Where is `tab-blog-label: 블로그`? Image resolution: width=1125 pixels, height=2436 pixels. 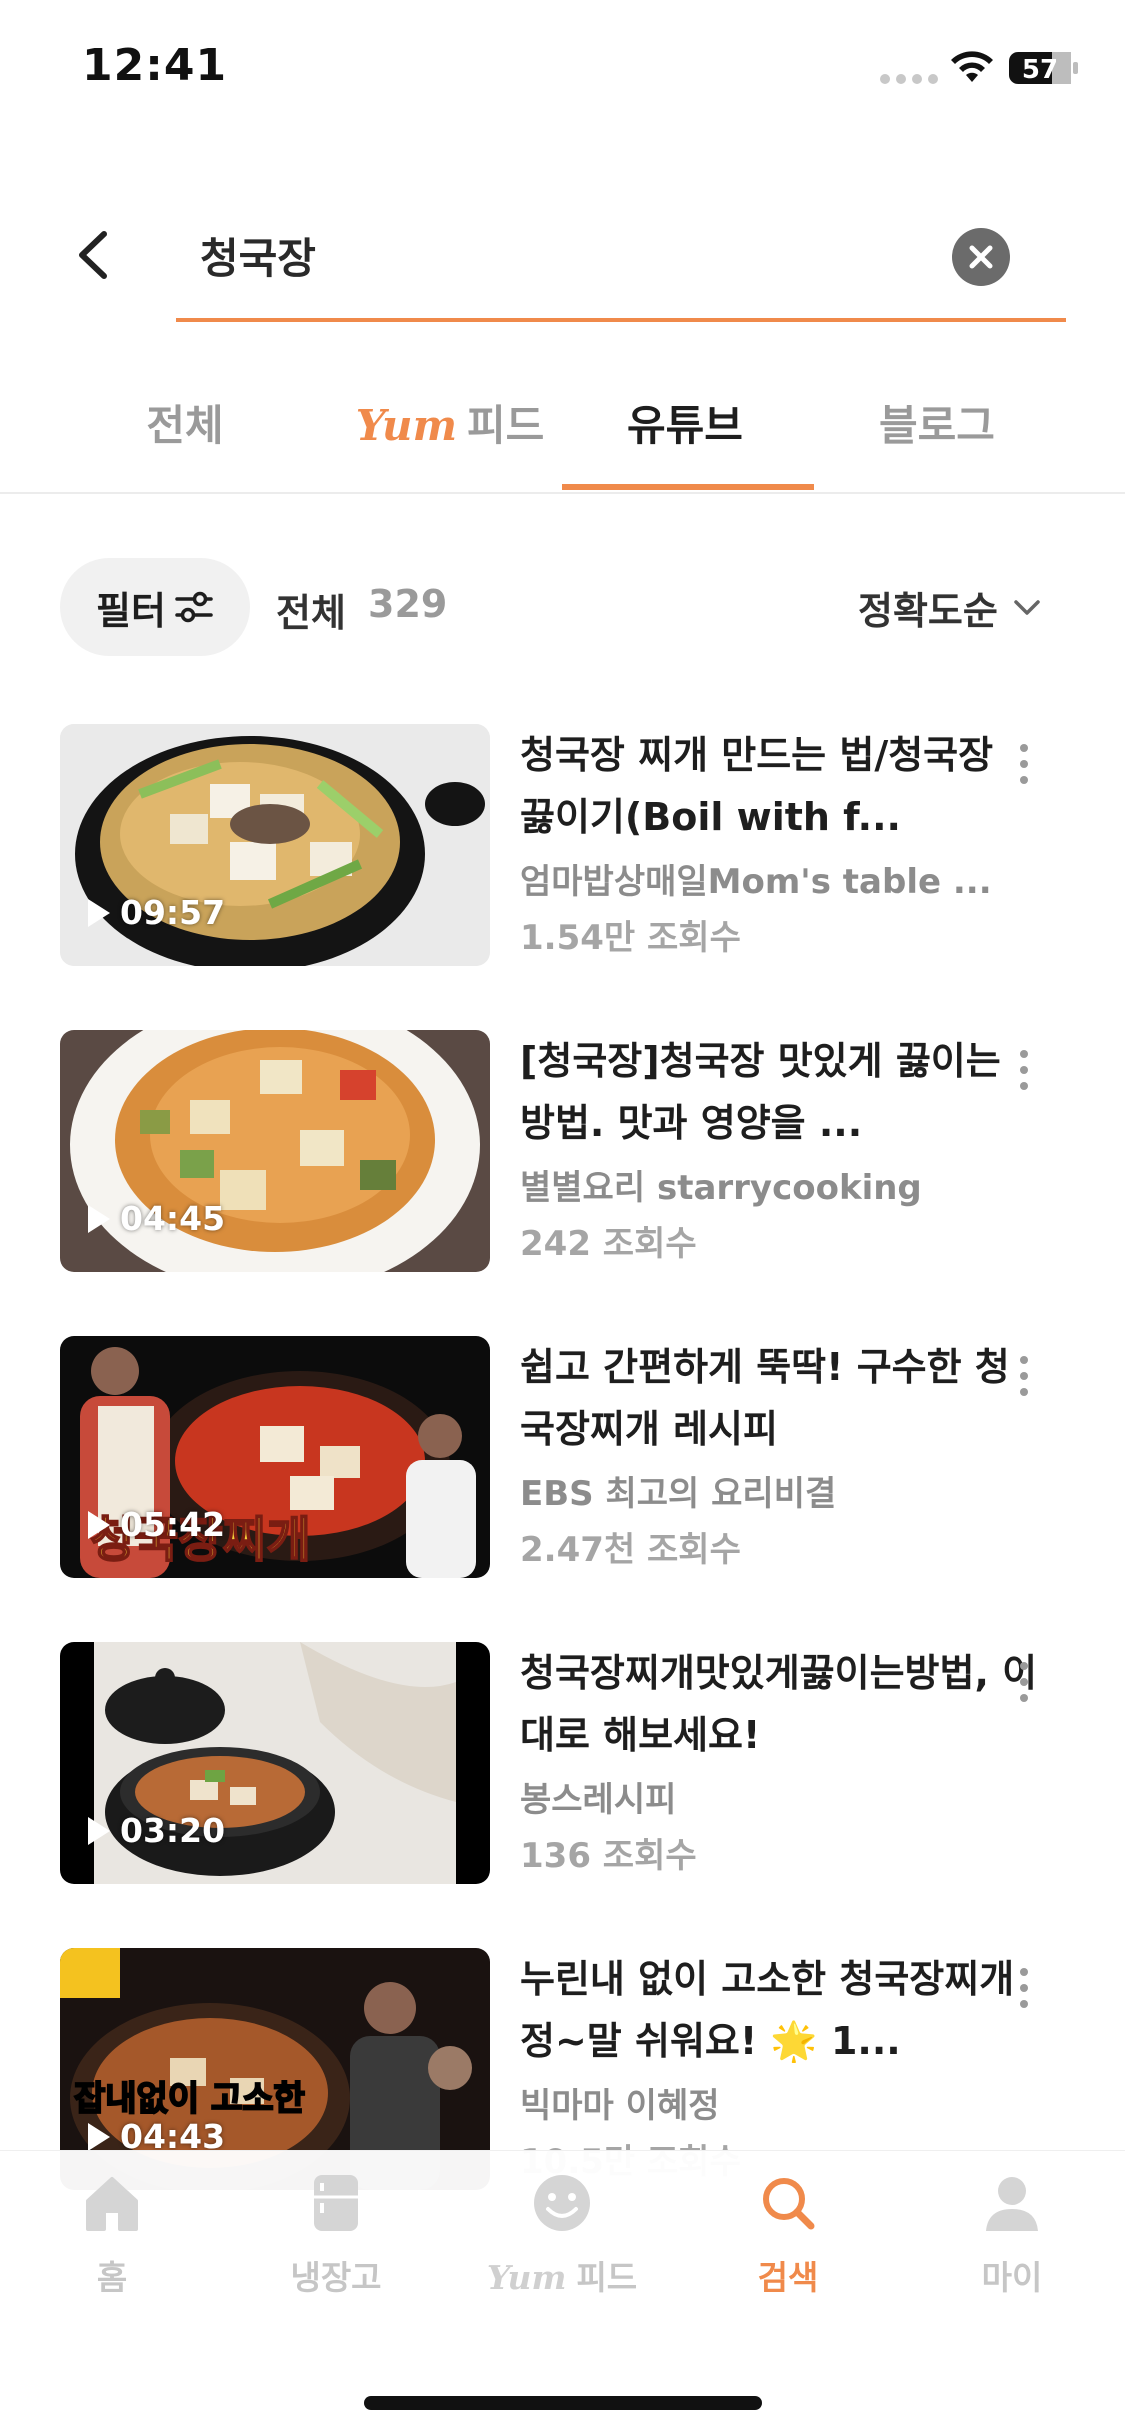 tab-blog-label: 블로그 is located at coordinates (937, 425).